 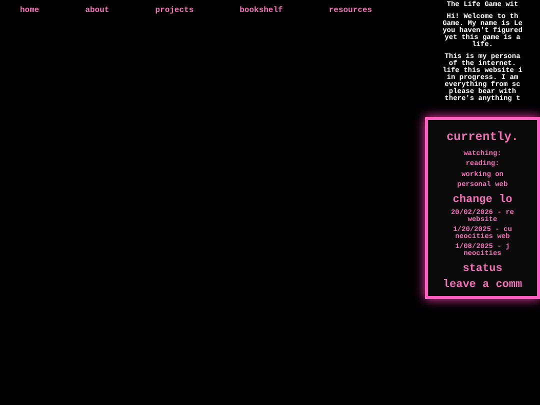 What do you see at coordinates (482, 269) in the screenshot?
I see `status-heading: status` at bounding box center [482, 269].